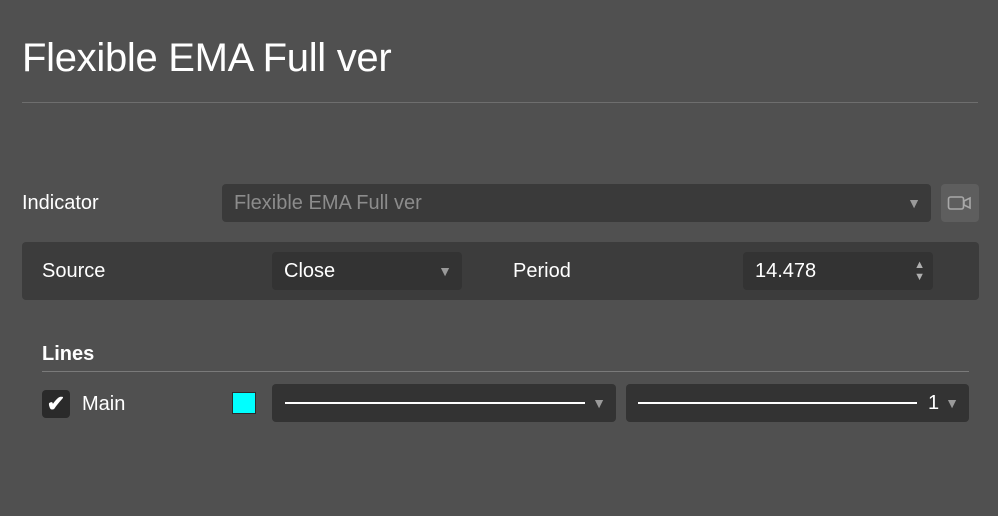  I want to click on spinner-arrows: ▲ ▼, so click(919, 271).